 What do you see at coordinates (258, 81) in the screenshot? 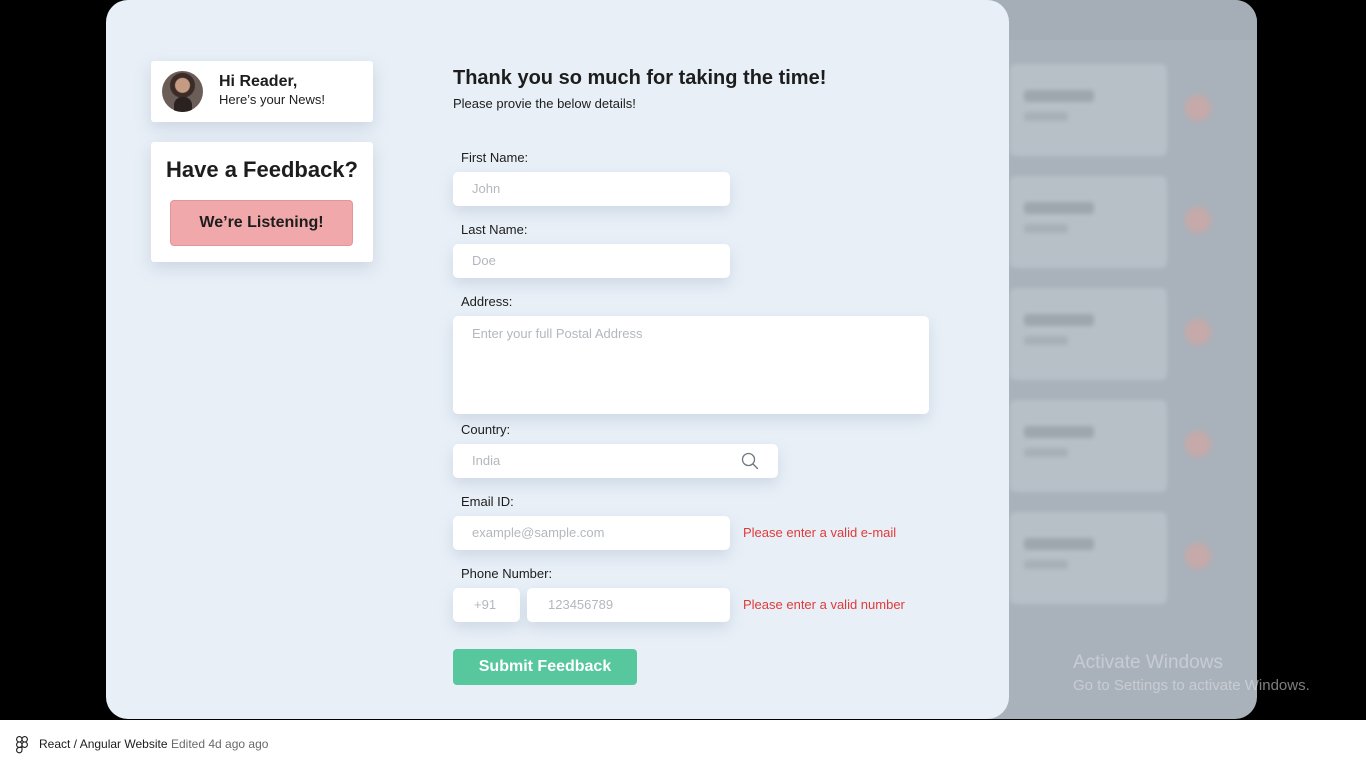
I see `greeting-title: Hi Reader,` at bounding box center [258, 81].